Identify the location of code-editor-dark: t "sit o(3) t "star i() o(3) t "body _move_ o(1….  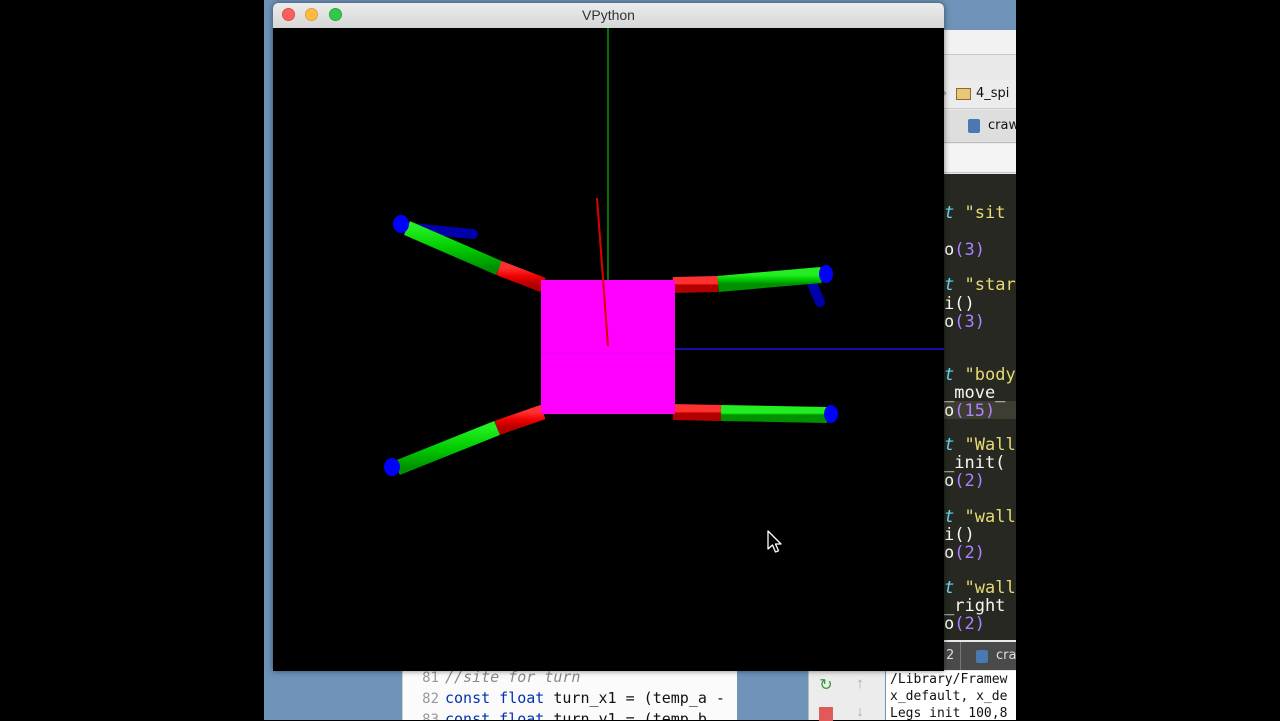
(980, 421).